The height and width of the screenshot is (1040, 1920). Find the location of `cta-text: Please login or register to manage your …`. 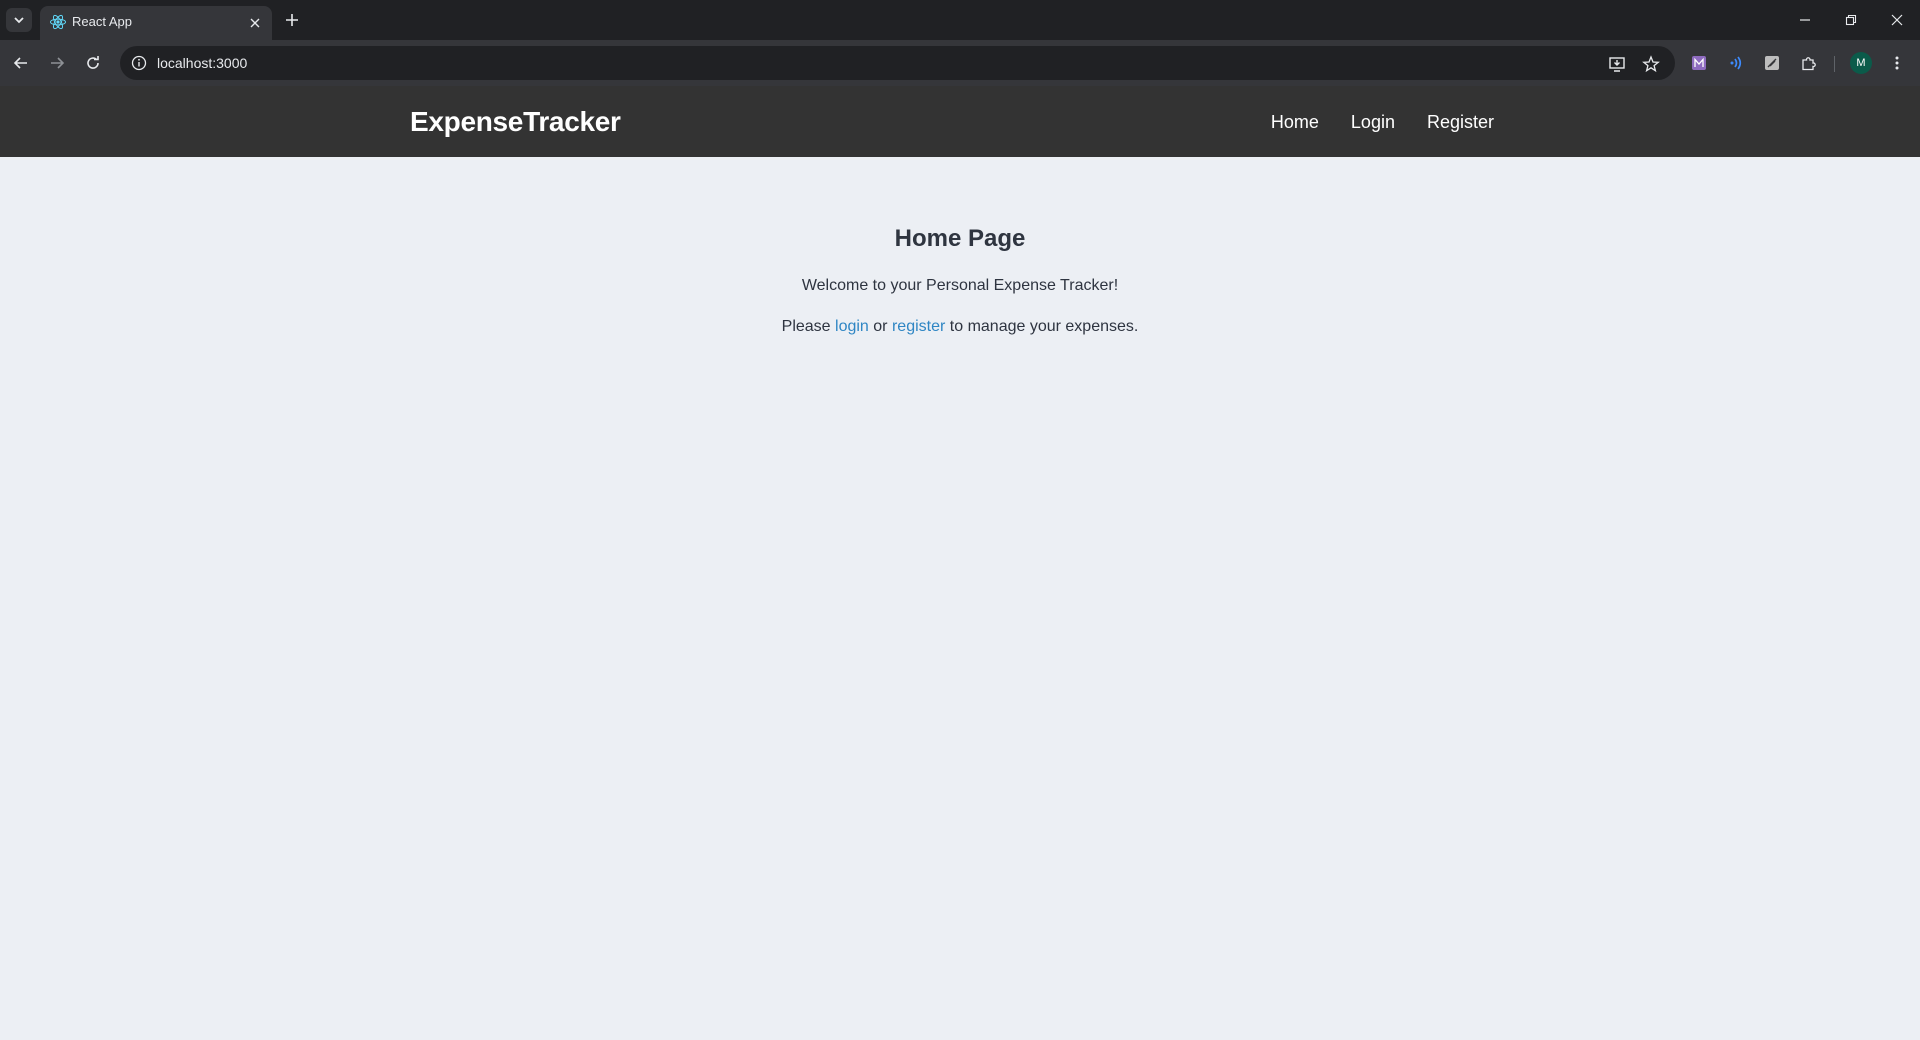

cta-text: Please login or register to manage your … is located at coordinates (960, 327).